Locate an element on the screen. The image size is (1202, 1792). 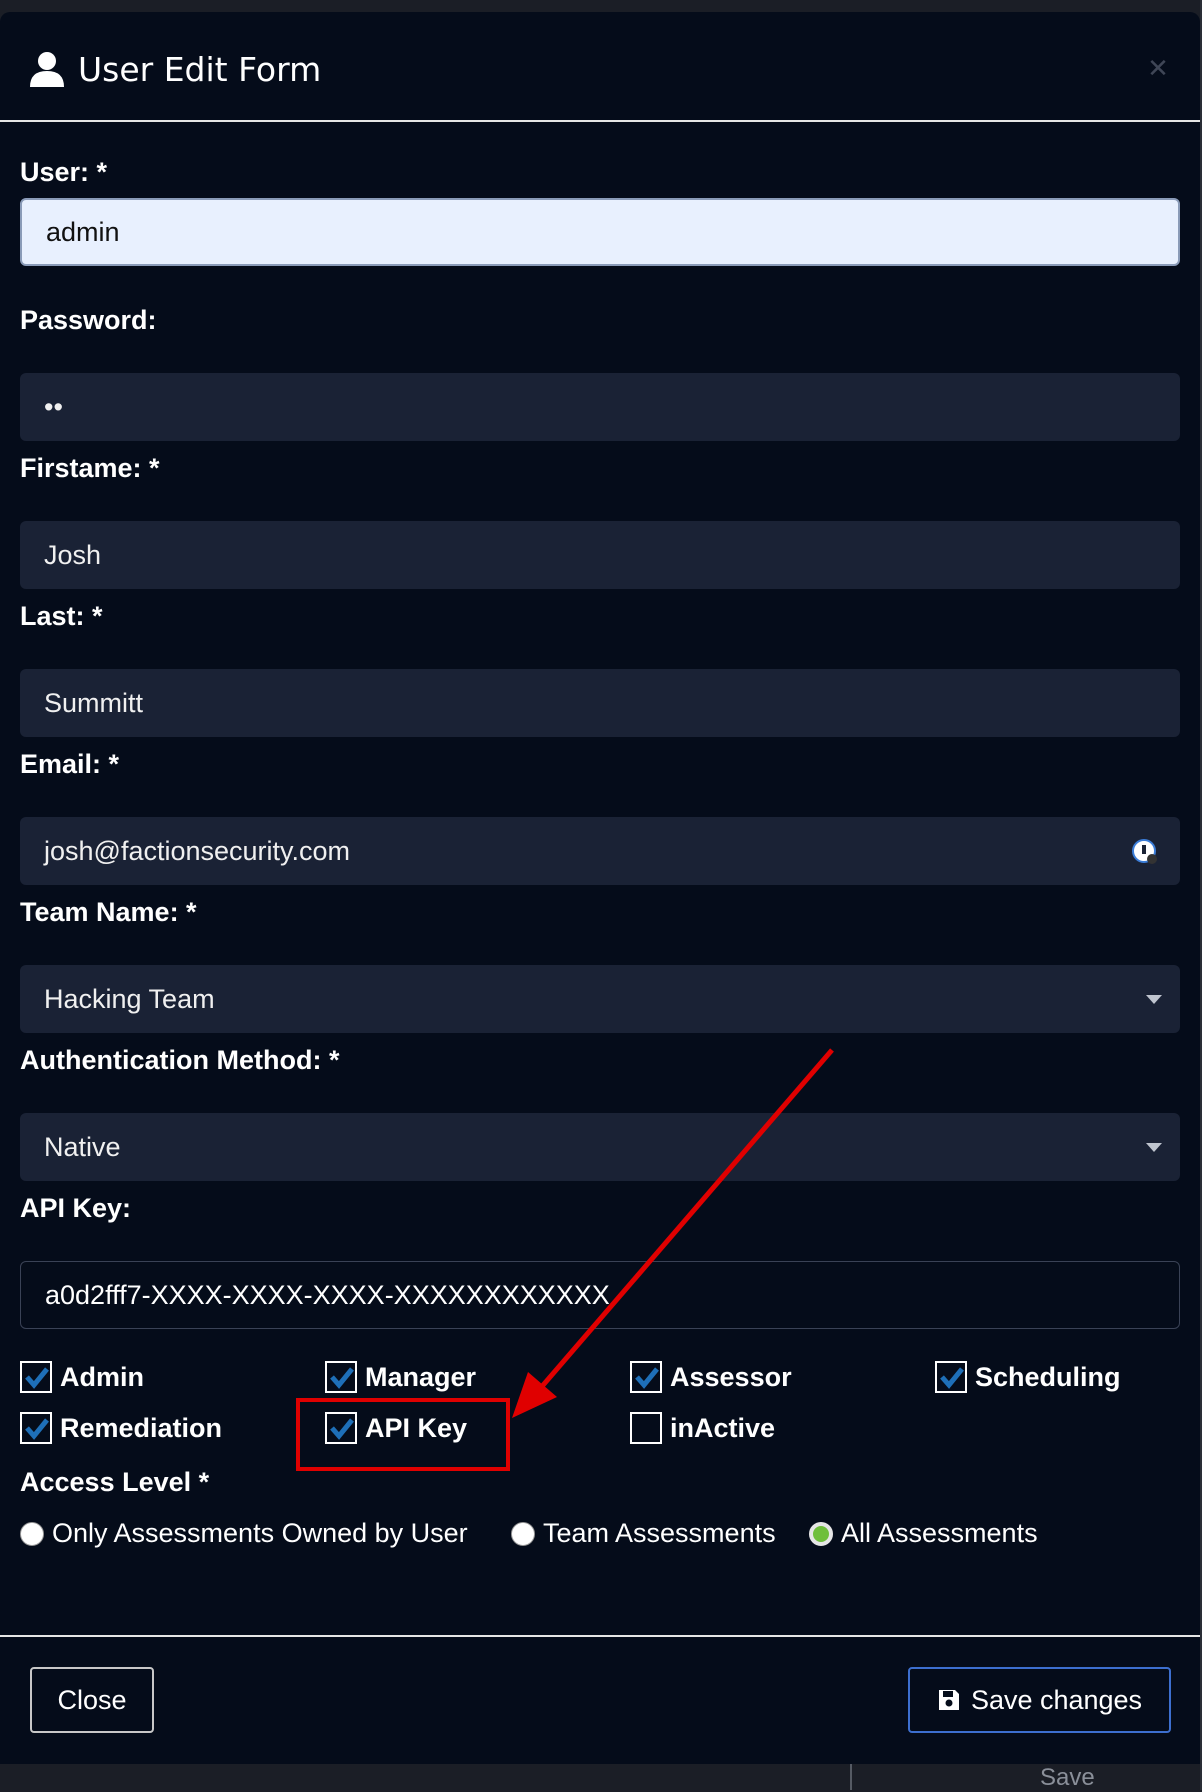
auth-value: Native is located at coordinates (82, 1146).